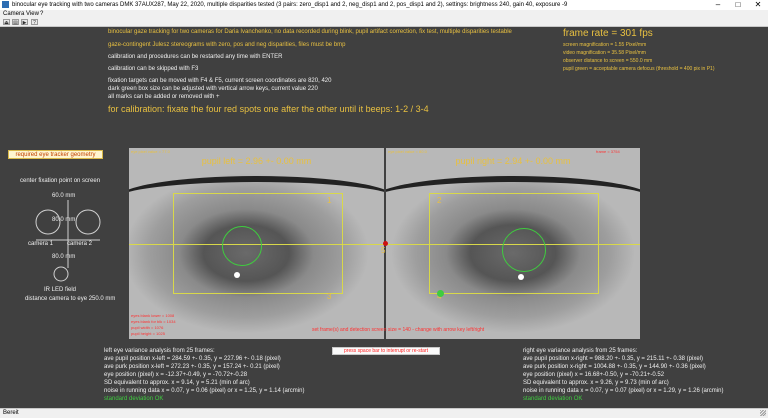 The image size is (768, 418). What do you see at coordinates (608, 33) in the screenshot?
I see `frame-rate: frame rate = 301 fps` at bounding box center [608, 33].